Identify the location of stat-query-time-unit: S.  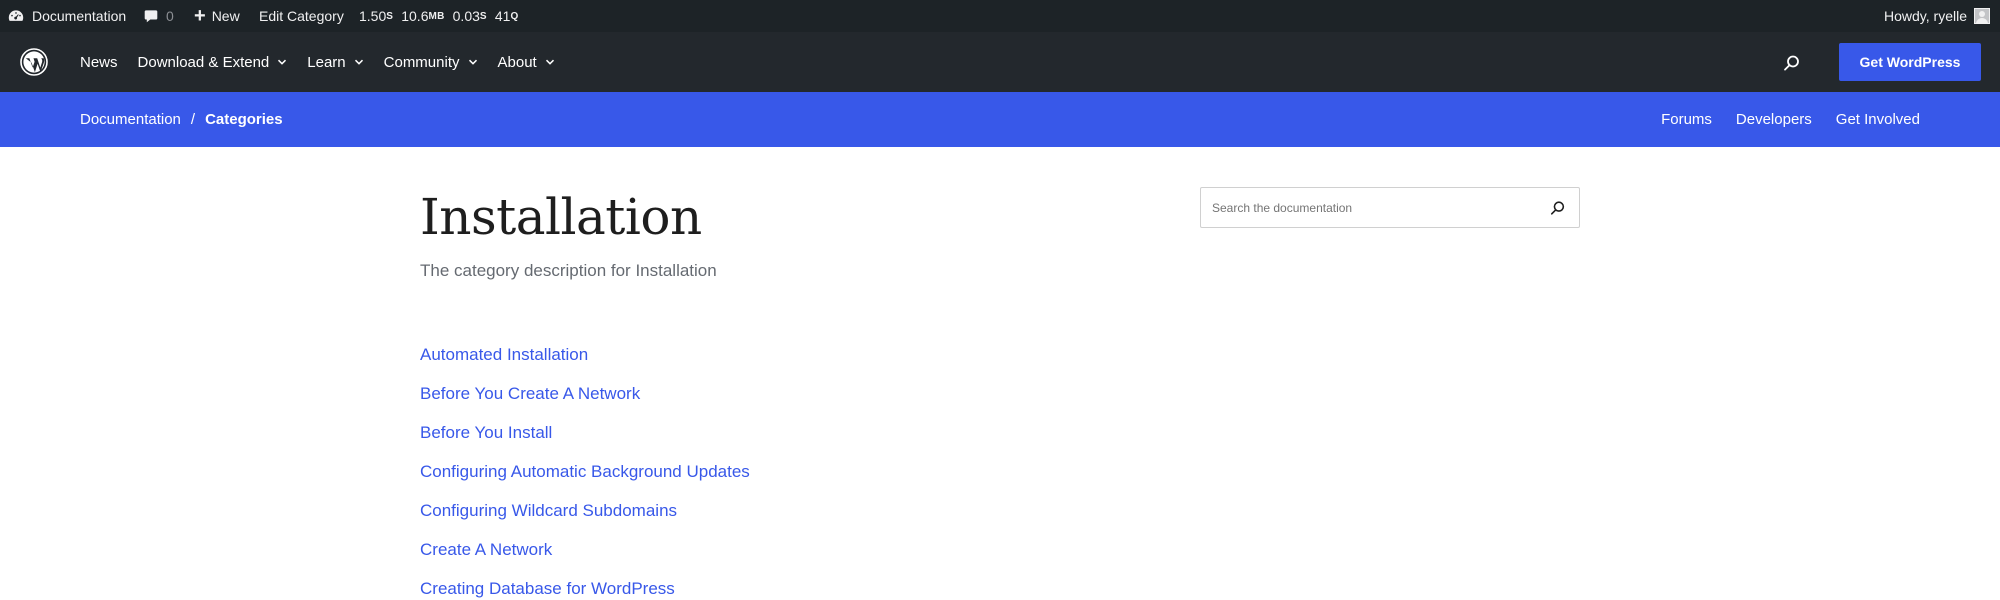
(483, 16).